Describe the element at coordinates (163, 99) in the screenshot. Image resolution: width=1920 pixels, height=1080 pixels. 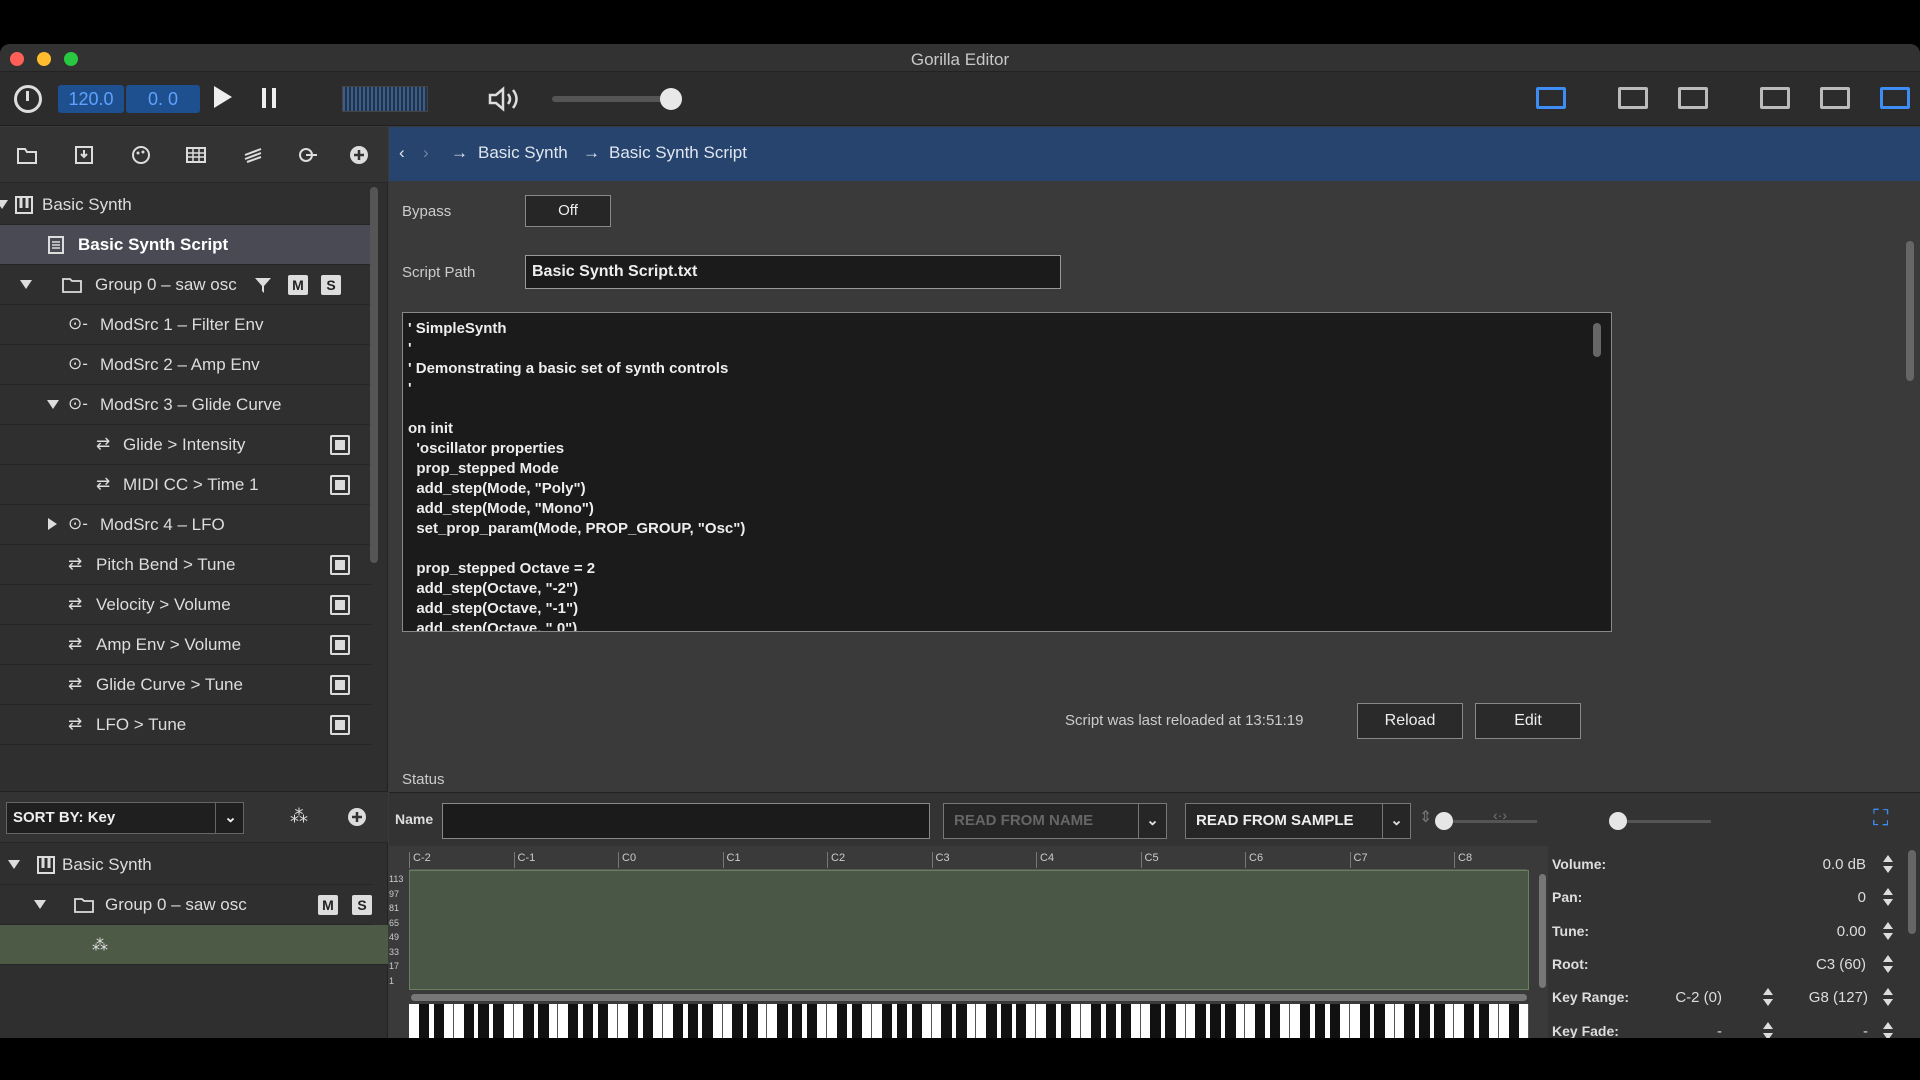
I see `position-field: 0. 0` at that location.